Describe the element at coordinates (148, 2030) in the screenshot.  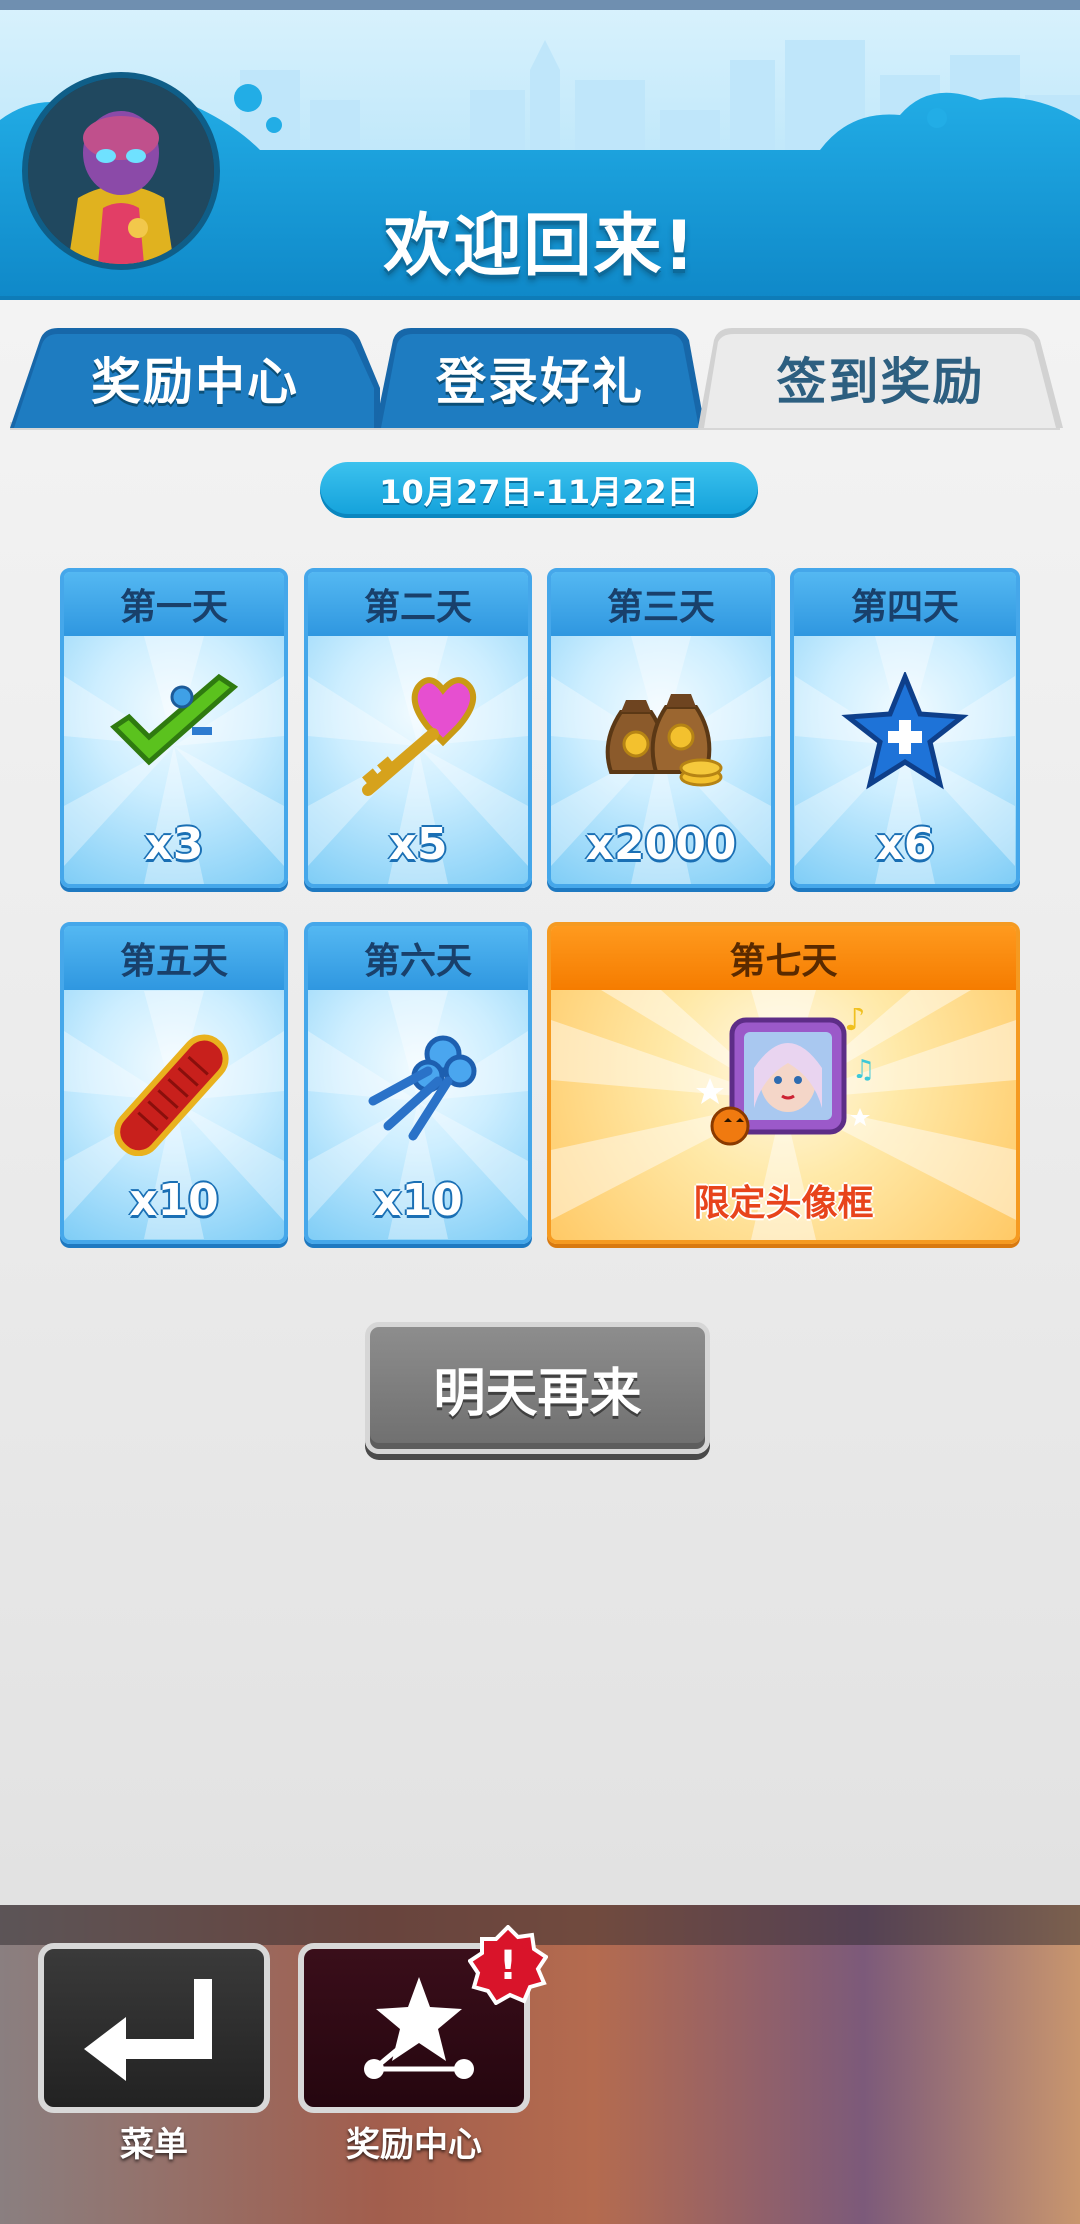
I see `return-arrow-icon` at that location.